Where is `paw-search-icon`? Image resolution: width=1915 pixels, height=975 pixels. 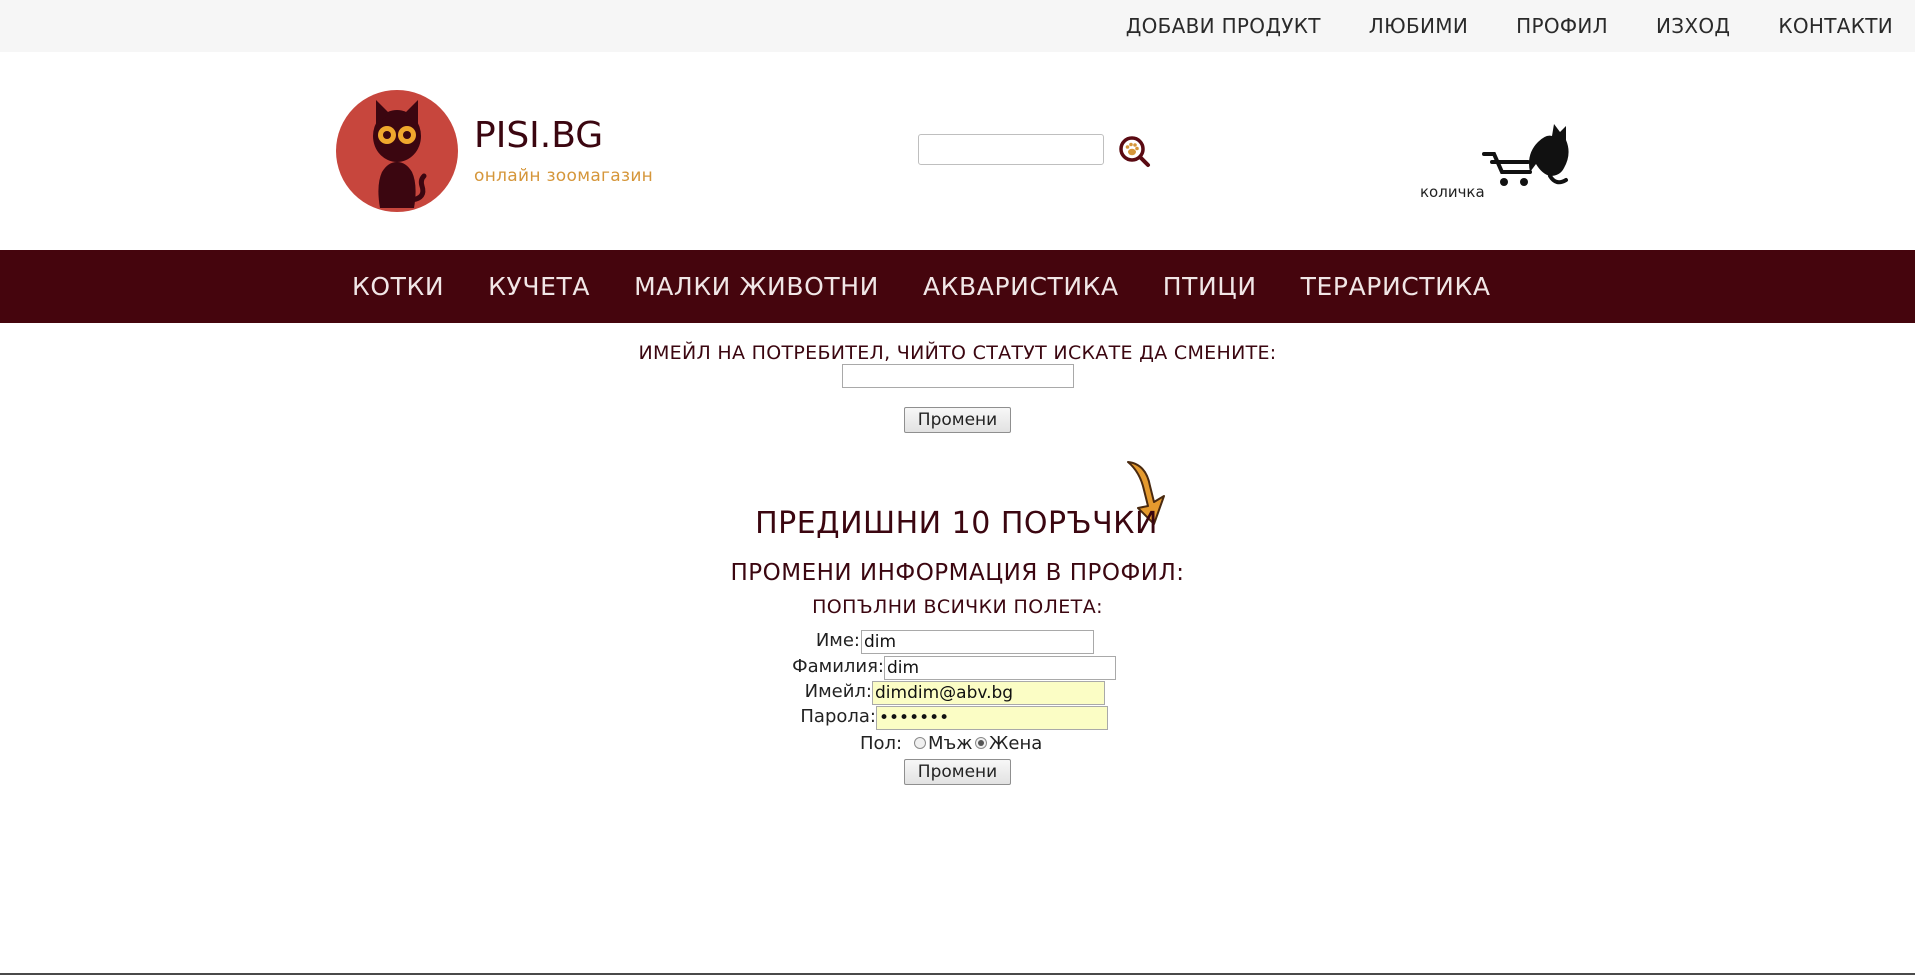
paw-search-icon is located at coordinates (1134, 151).